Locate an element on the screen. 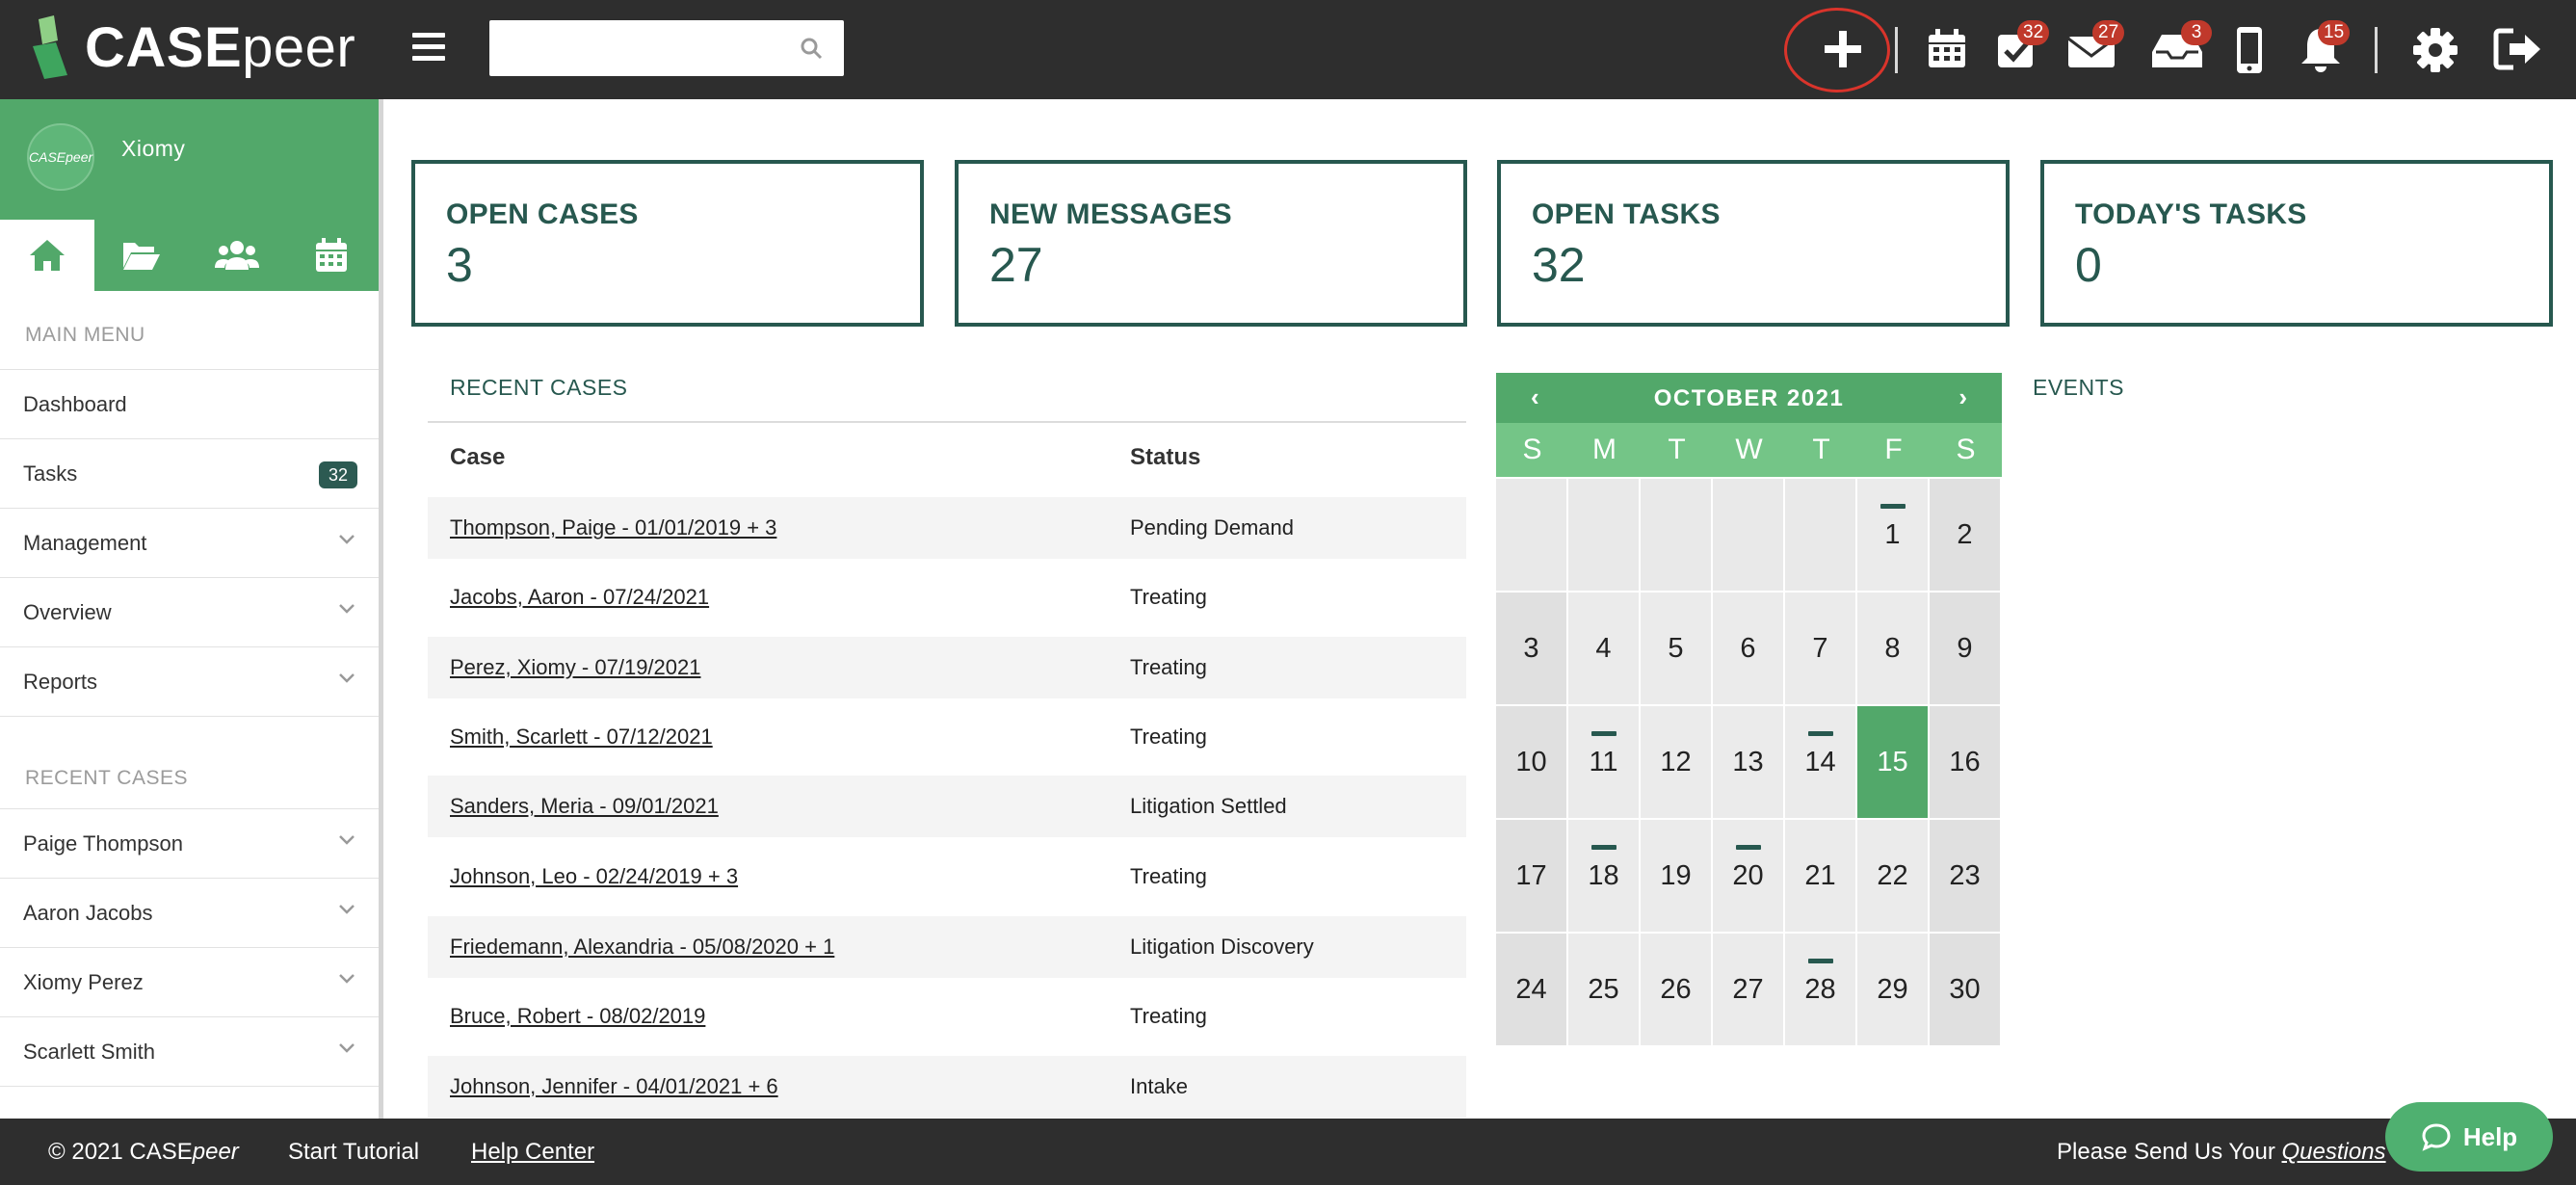 The width and height of the screenshot is (2576, 1185). casepeer-logo: CASEpeer is located at coordinates (192, 47).